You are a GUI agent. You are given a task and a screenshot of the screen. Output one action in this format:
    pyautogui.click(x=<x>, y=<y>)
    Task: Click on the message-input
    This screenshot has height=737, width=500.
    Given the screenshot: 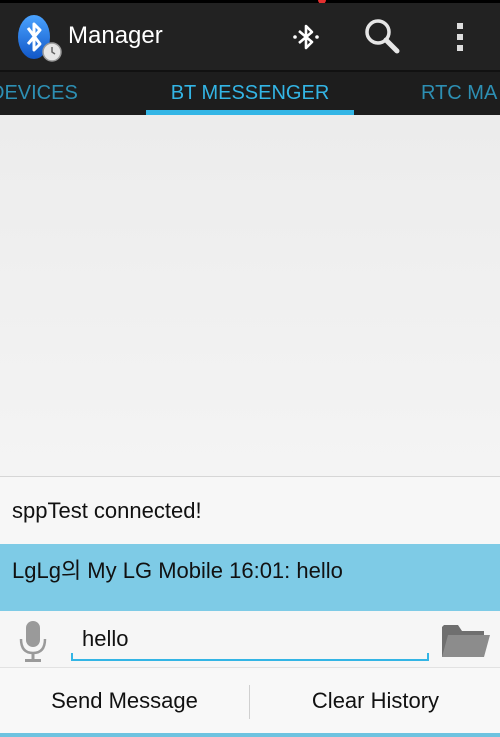 What is the action you would take?
    pyautogui.click(x=250, y=640)
    